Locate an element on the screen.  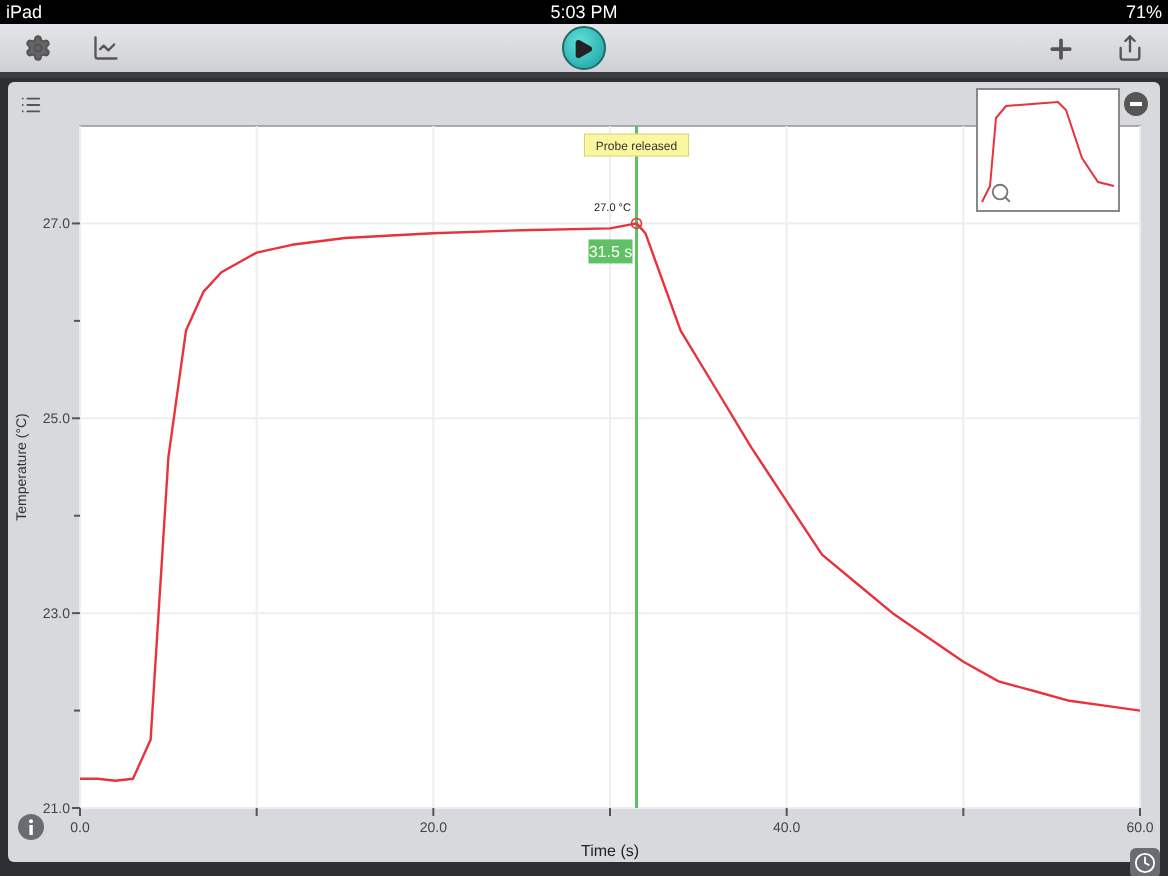
device-name: iPad is located at coordinates (24, 12).